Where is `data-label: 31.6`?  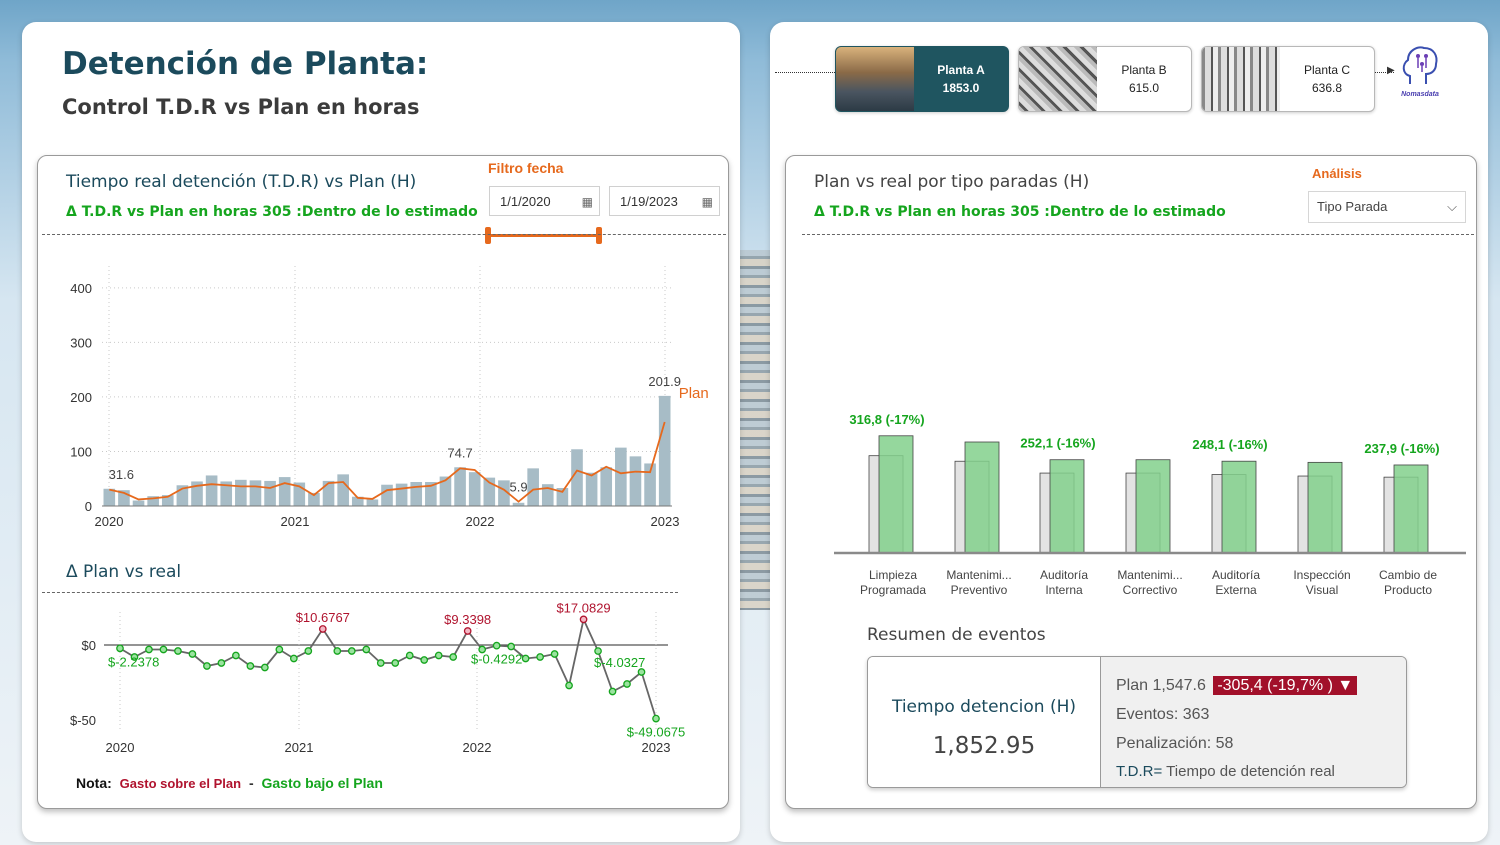
data-label: 31.6 is located at coordinates (121, 474).